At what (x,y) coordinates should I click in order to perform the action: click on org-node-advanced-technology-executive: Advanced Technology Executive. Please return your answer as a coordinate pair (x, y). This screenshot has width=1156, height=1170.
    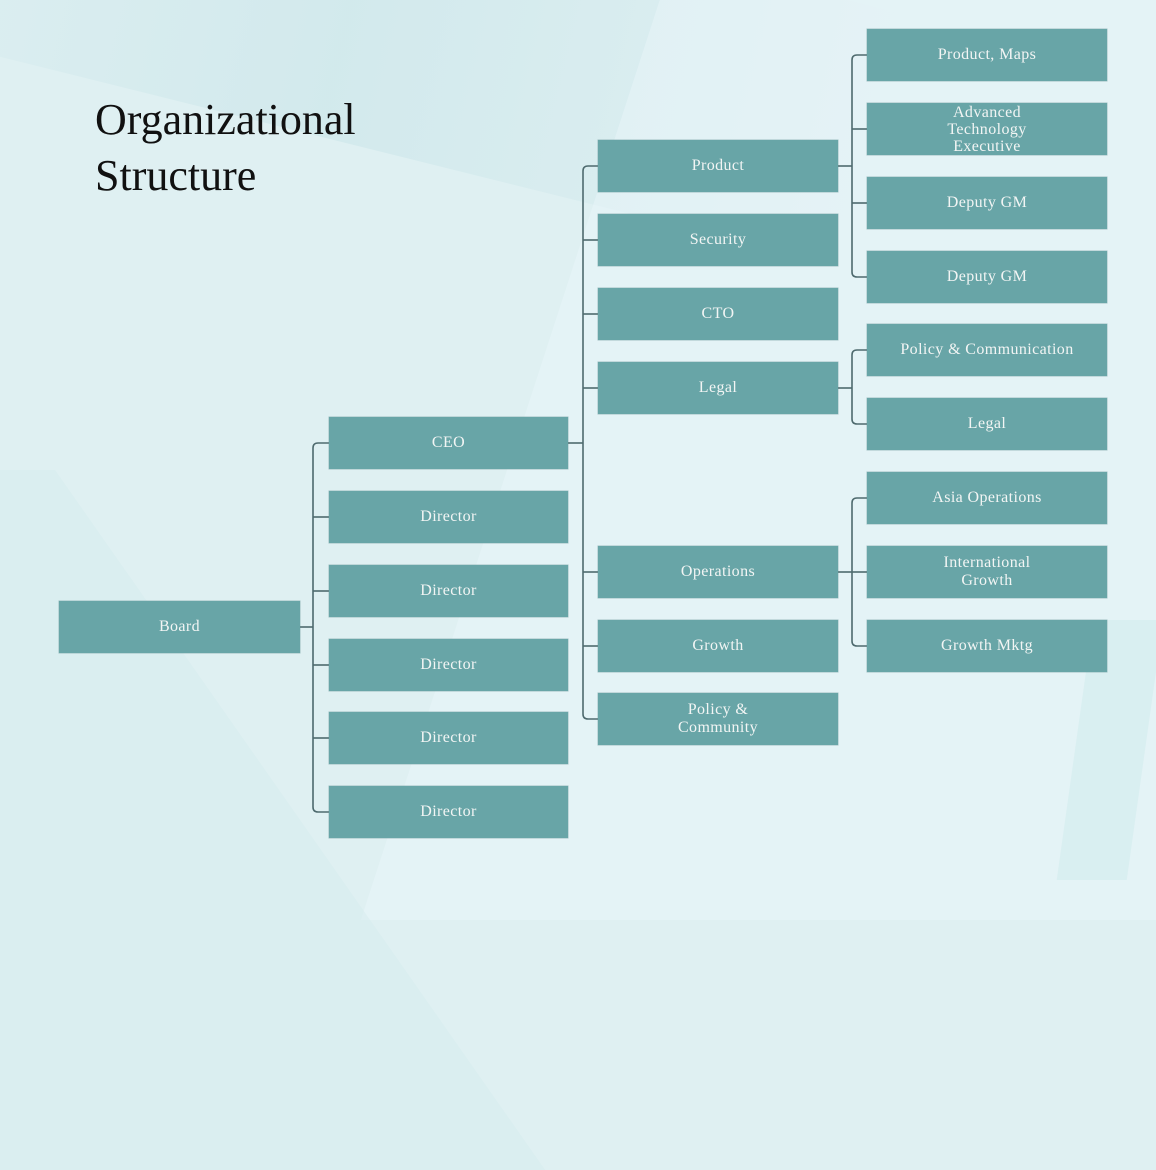
    Looking at the image, I should click on (987, 129).